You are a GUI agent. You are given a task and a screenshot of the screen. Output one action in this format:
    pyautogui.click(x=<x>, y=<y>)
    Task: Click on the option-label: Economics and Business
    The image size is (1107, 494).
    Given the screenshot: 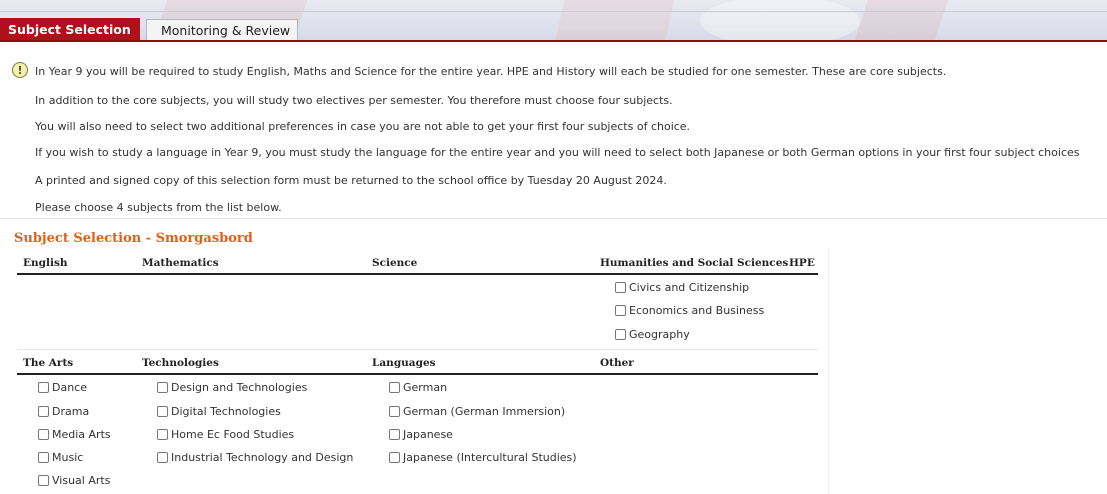 What is the action you would take?
    pyautogui.click(x=697, y=310)
    